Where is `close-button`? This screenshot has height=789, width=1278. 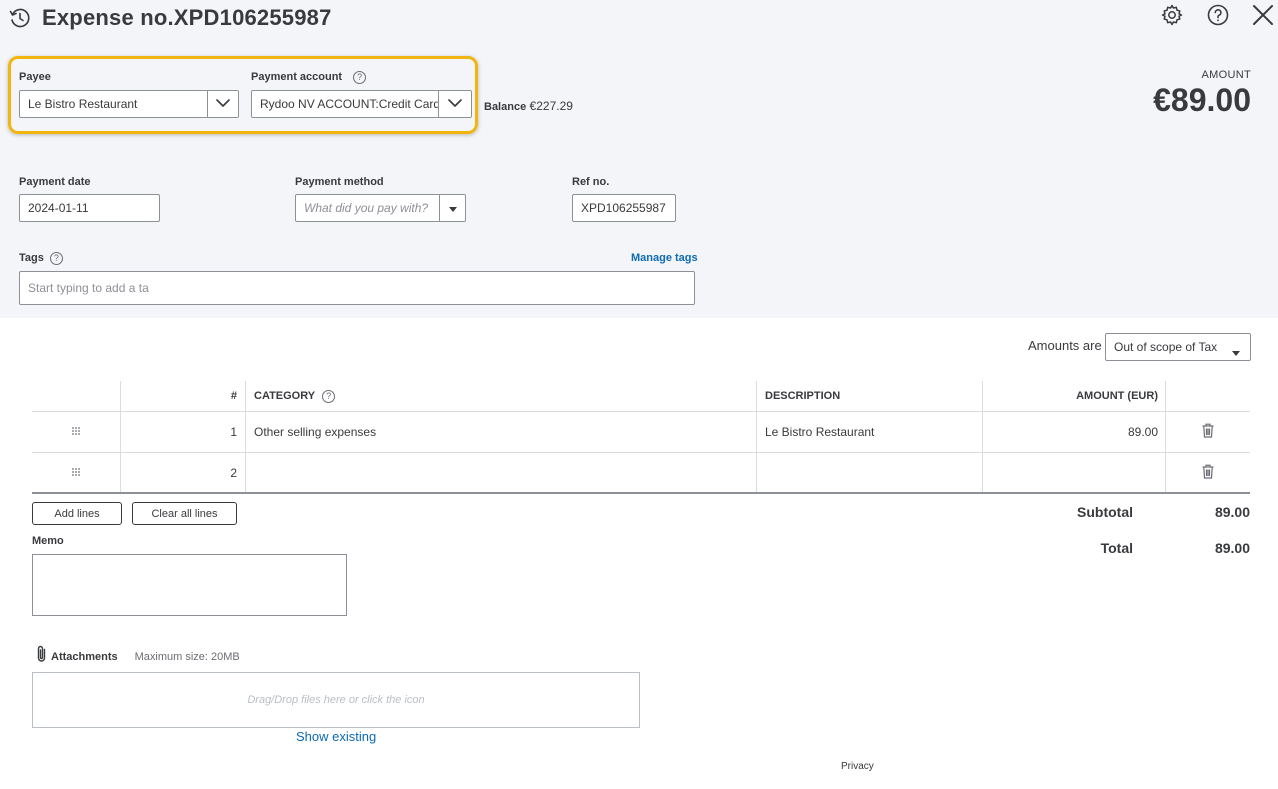 close-button is located at coordinates (1263, 17).